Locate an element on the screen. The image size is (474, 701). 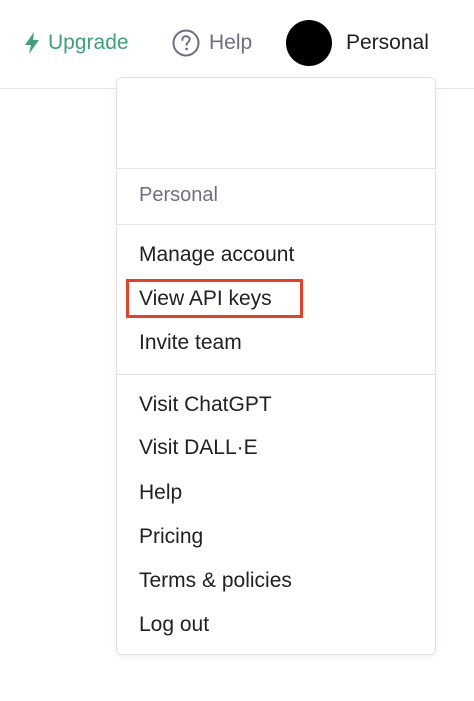
view-api-keys-item: View API keys is located at coordinates (205, 299).